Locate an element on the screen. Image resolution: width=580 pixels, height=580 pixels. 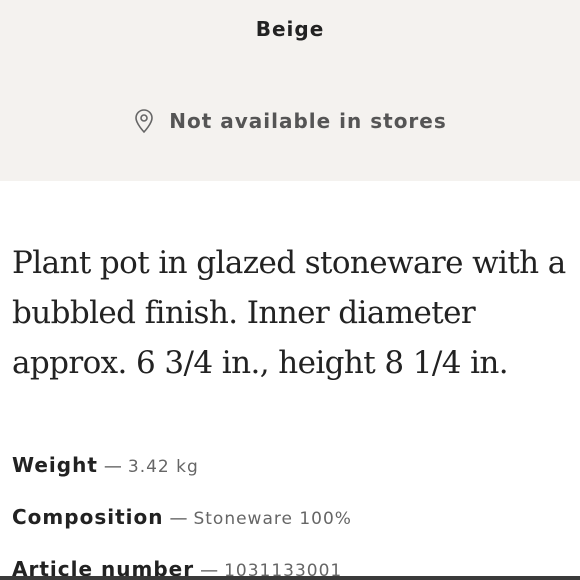
spec-composition-label: Composition is located at coordinates (88, 517).